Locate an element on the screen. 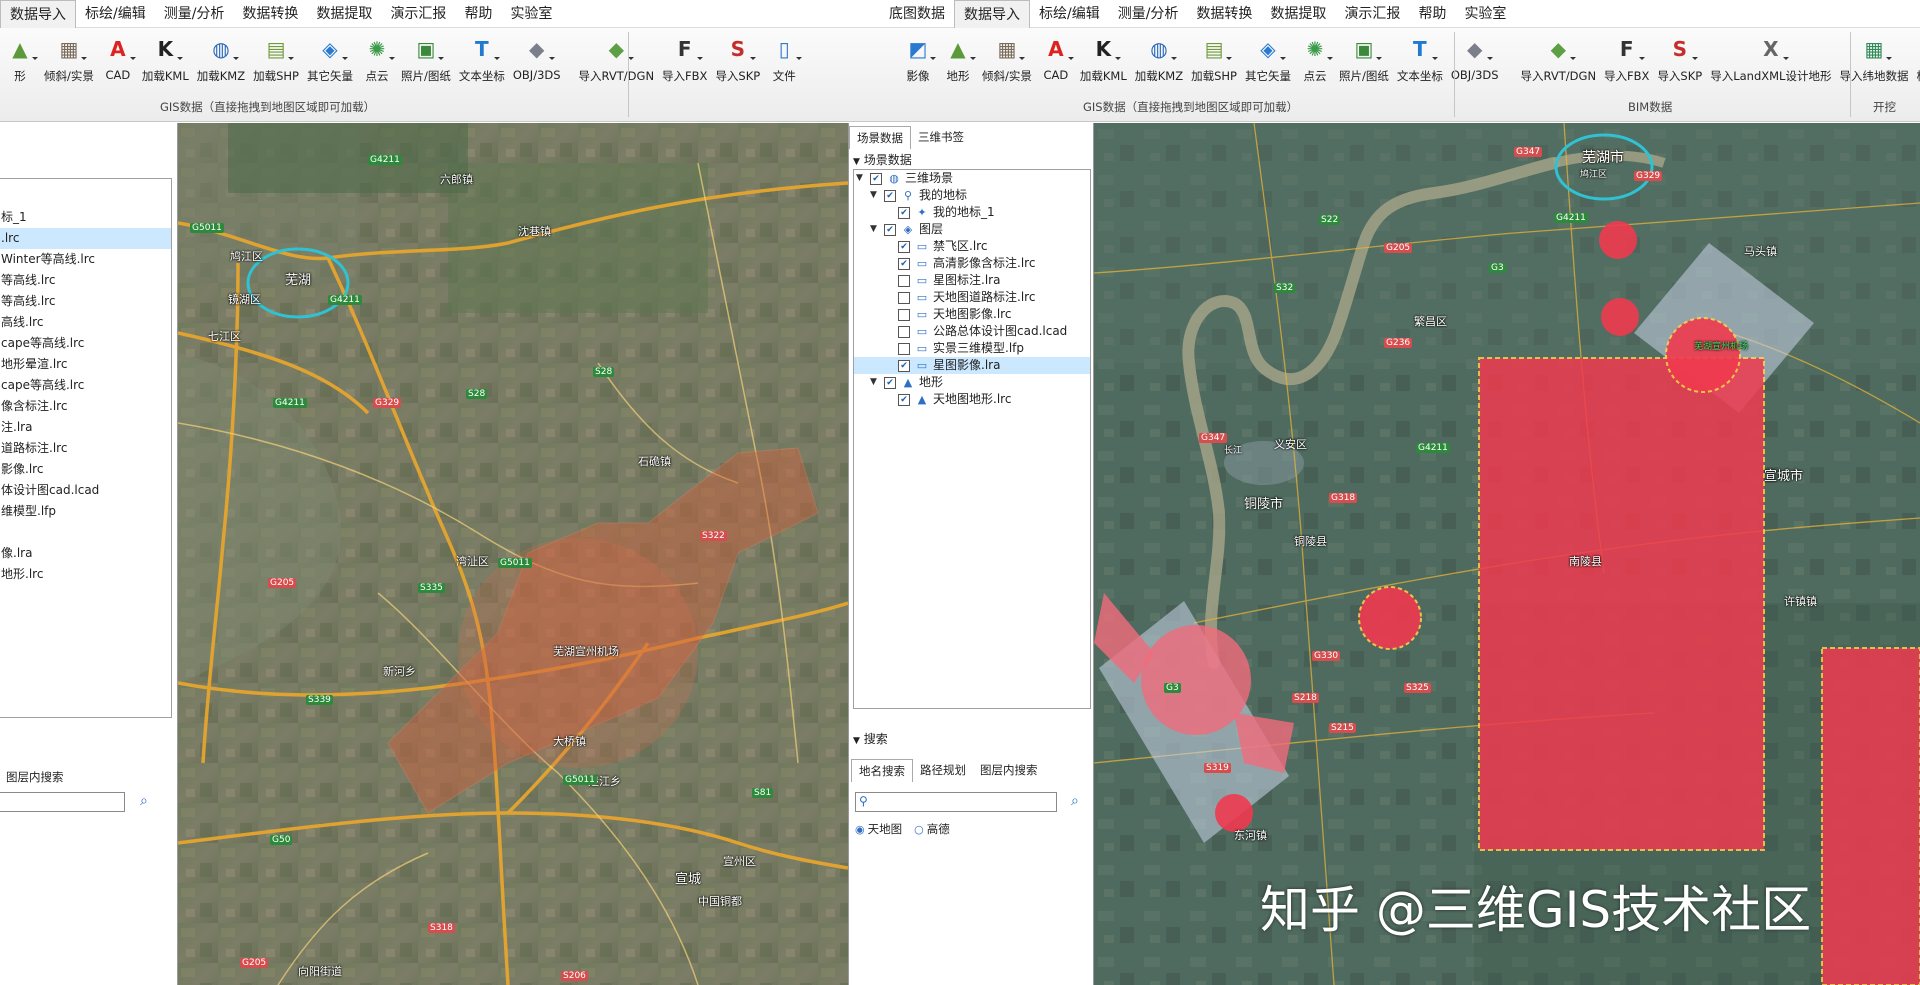 The width and height of the screenshot is (1920, 985). panel-tab: 场景数据 is located at coordinates (880, 137).